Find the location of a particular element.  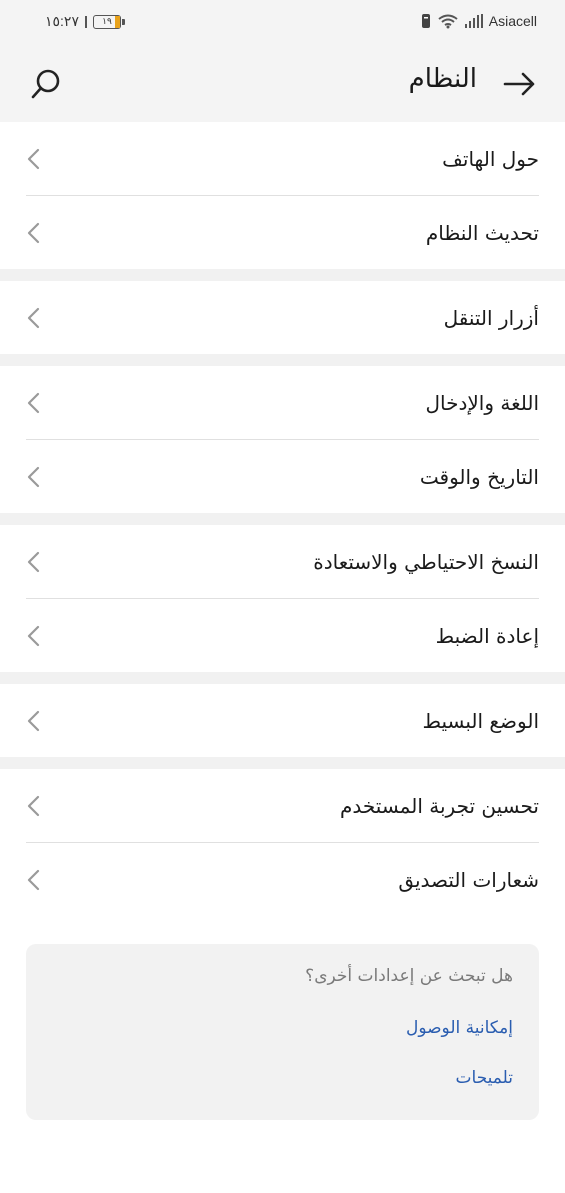

settings-group: اللغة والإدخال التاريخ والوقت is located at coordinates (282, 439).